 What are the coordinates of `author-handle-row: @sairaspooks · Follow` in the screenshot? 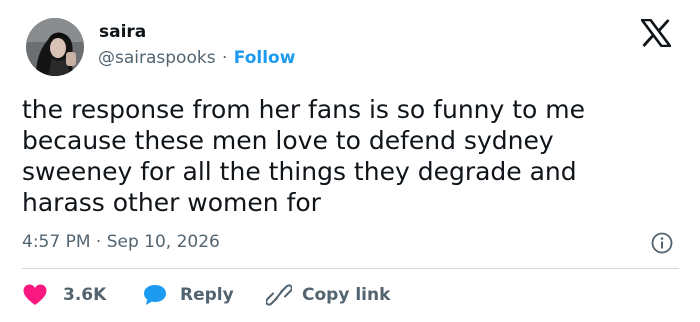 It's located at (196, 58).